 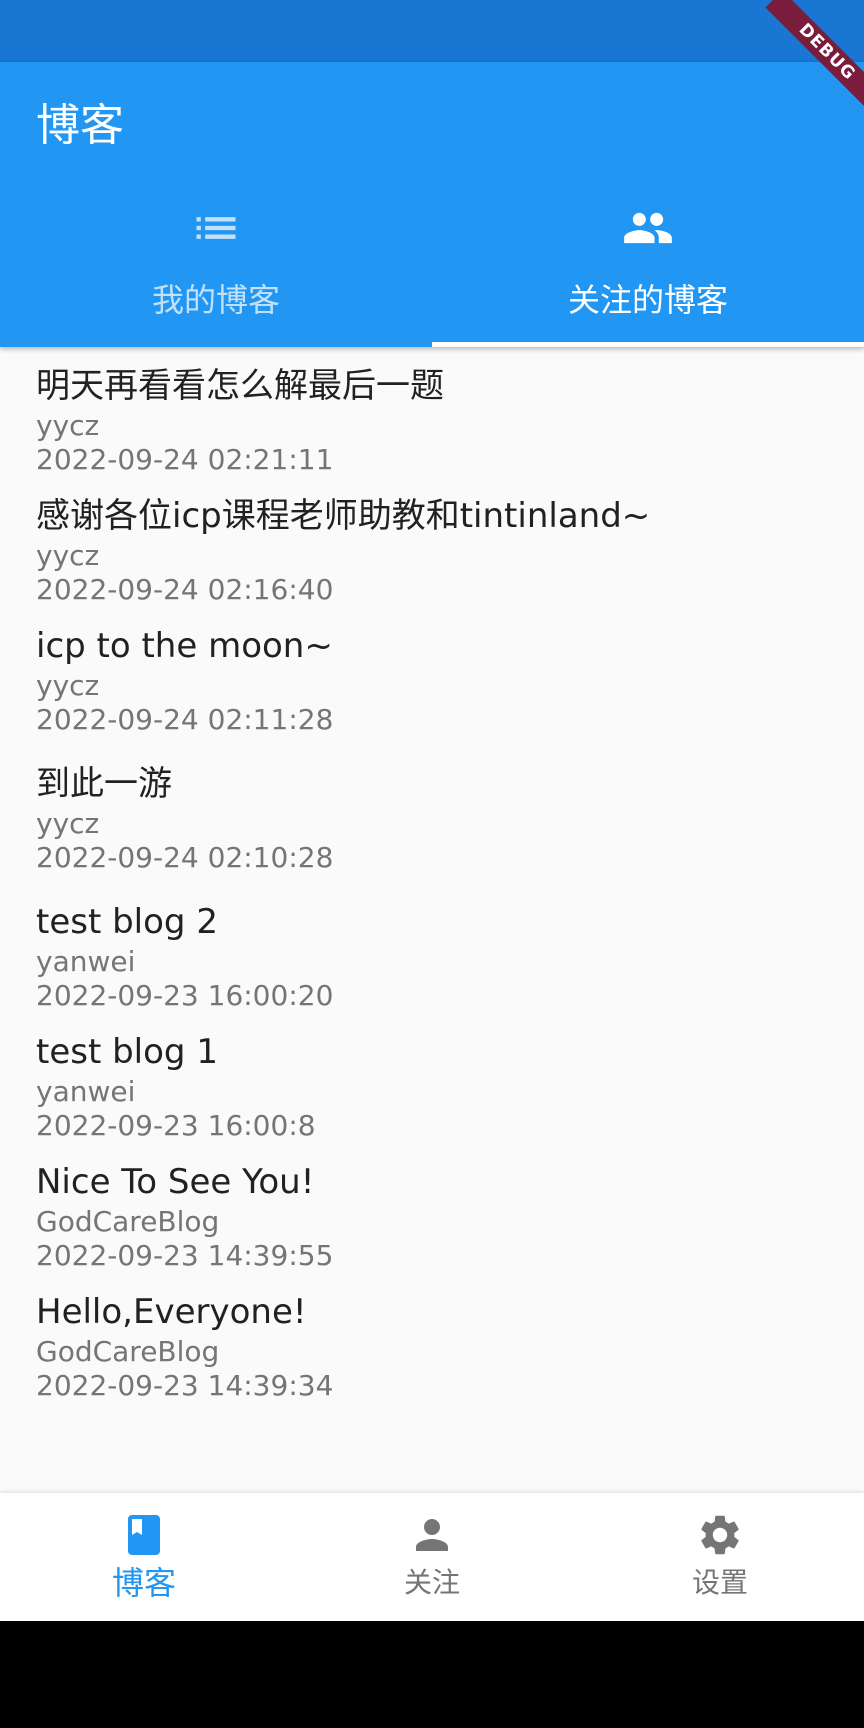 I want to click on blog-time: 2022-09-23 14:39:34, so click(x=185, y=1385).